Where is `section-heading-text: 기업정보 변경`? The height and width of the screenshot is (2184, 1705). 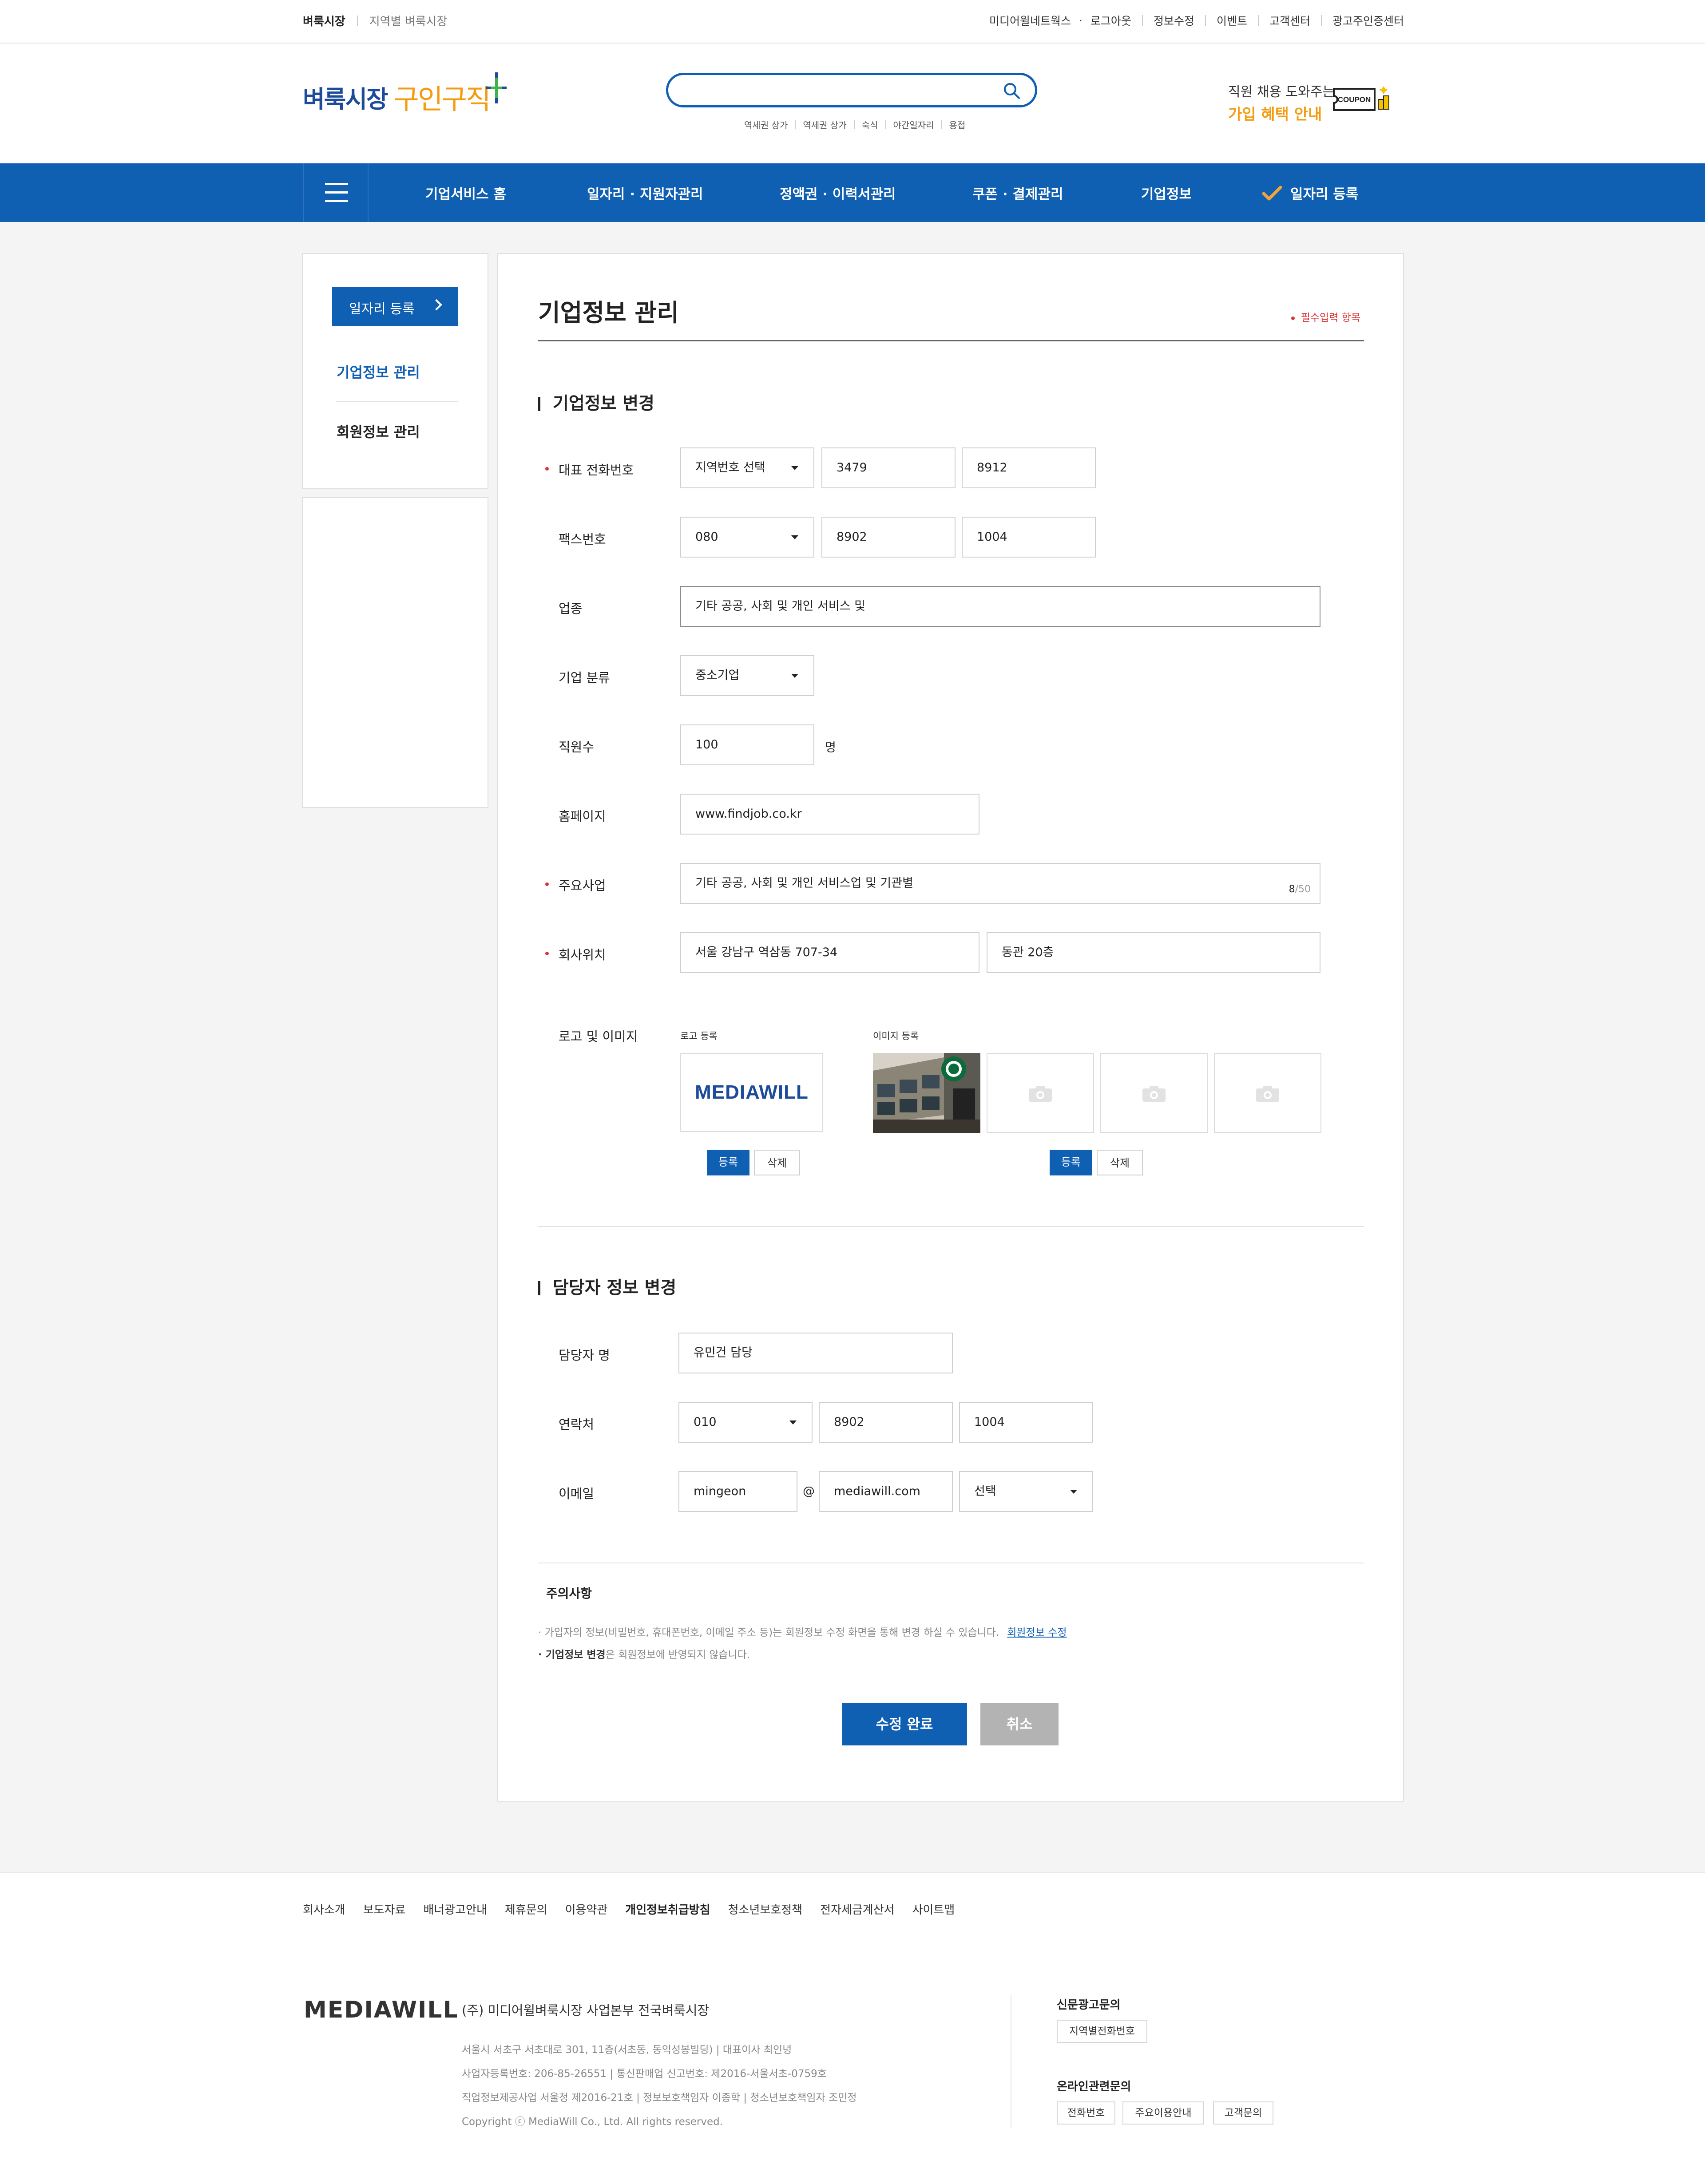 section-heading-text: 기업정보 변경 is located at coordinates (603, 404).